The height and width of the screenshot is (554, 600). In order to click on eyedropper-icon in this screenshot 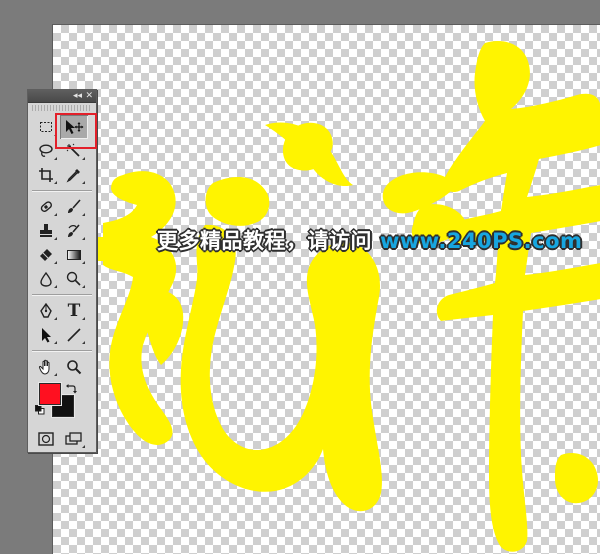, I will do `click(73, 176)`.